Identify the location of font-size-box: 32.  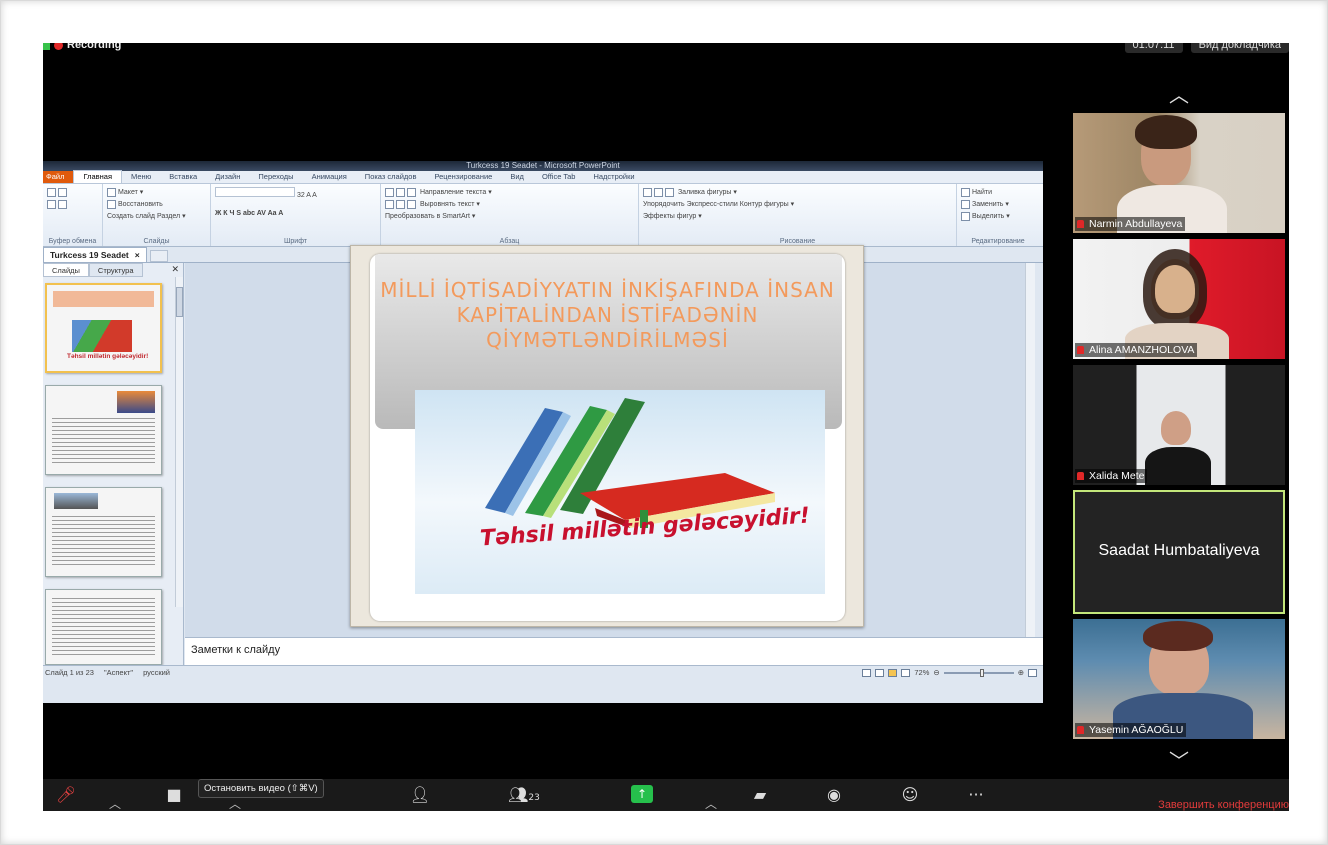
(301, 195).